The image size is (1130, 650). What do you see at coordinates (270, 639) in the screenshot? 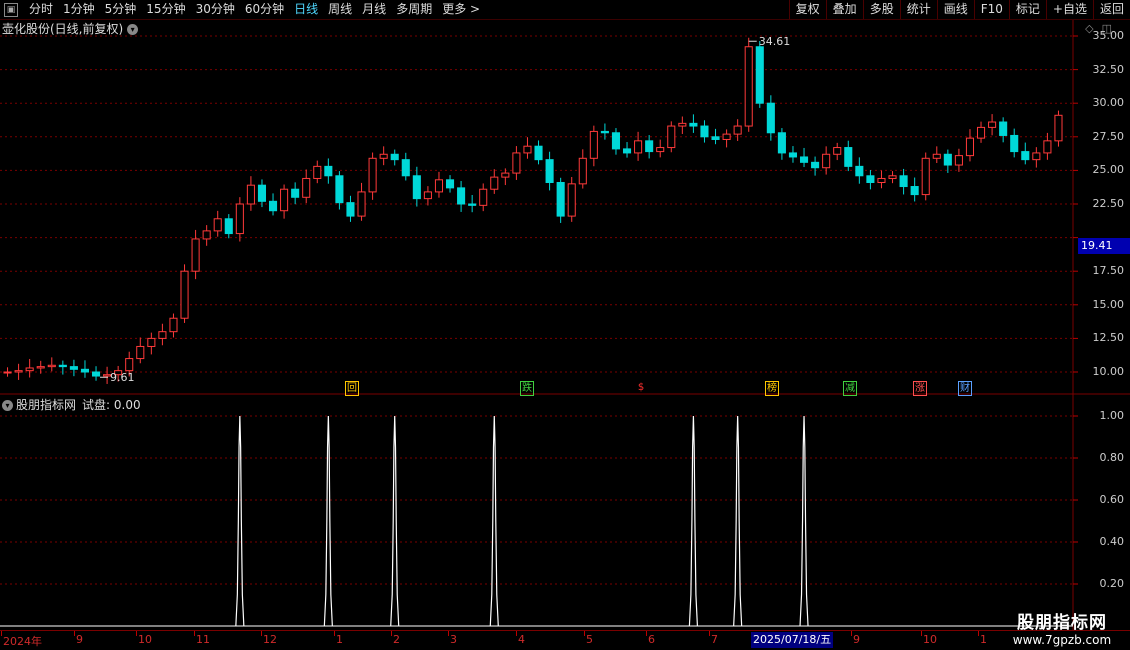
I see `date-label: 12` at bounding box center [270, 639].